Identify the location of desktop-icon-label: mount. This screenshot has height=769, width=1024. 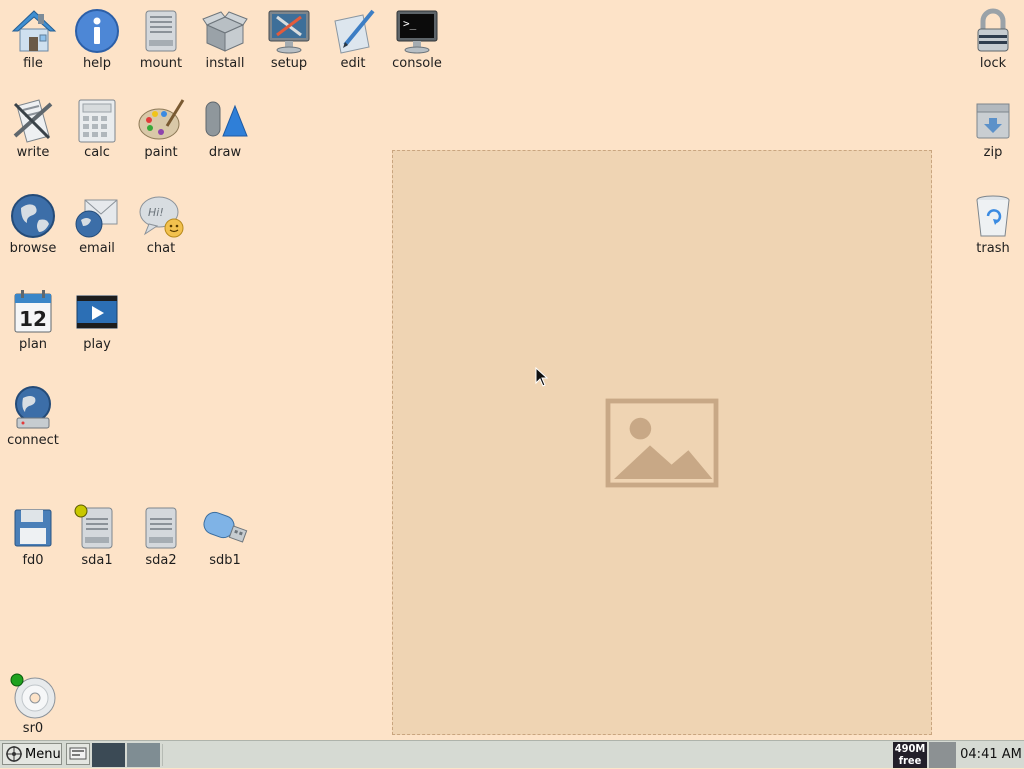
(161, 63).